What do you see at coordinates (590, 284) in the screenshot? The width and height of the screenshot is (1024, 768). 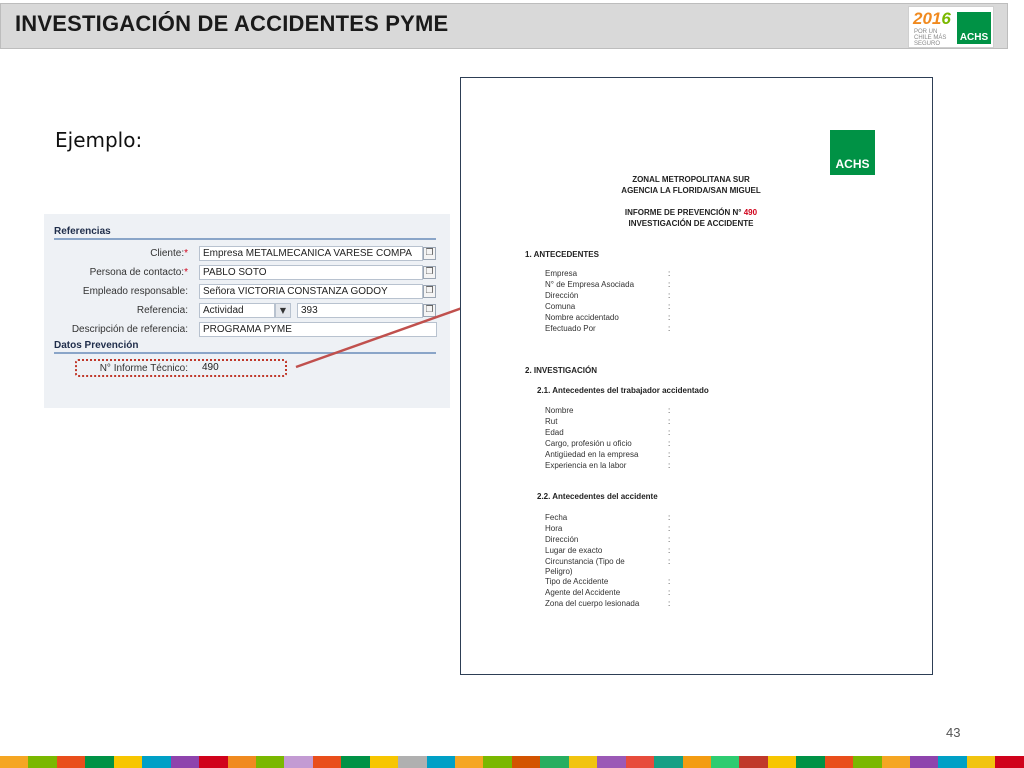 I see `list-item: N° de Empresa Asociada` at bounding box center [590, 284].